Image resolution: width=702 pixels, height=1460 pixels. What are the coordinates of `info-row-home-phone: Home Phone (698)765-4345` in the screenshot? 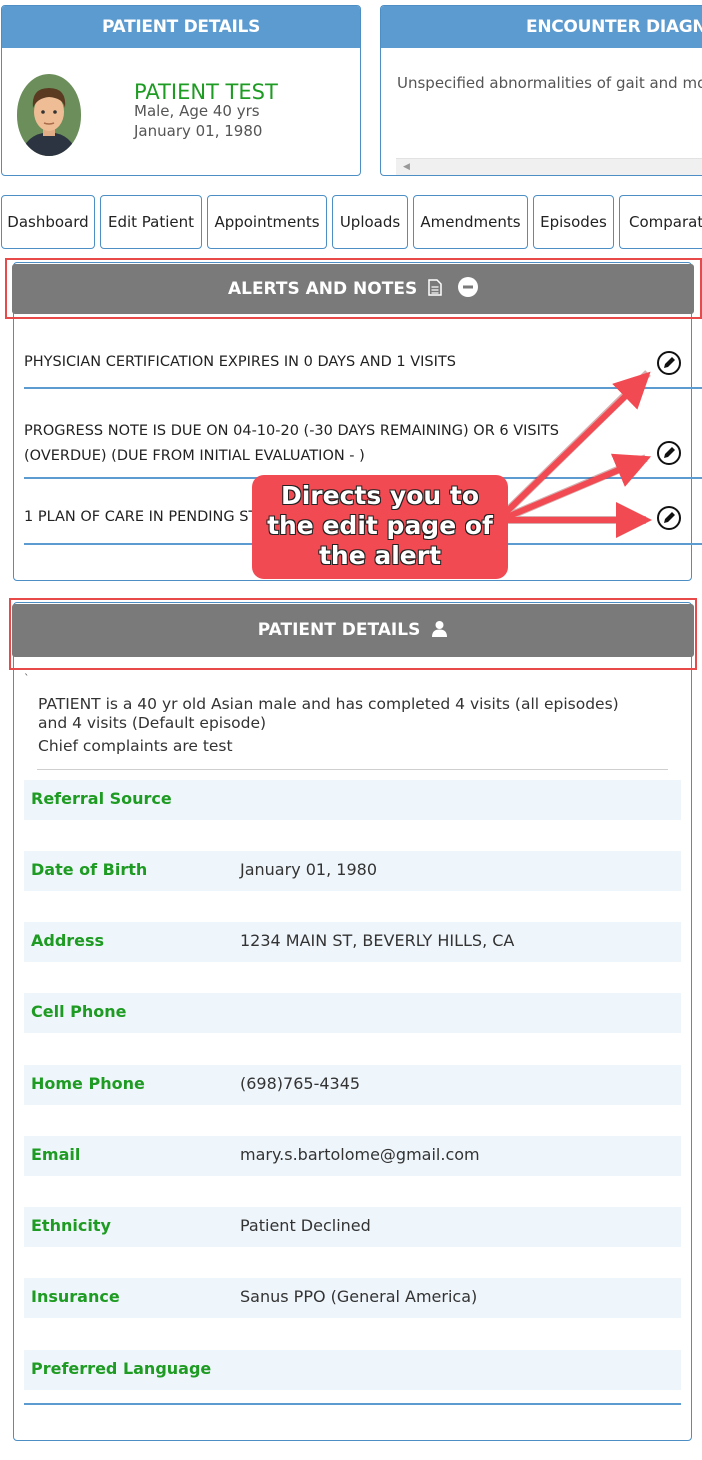 It's located at (352, 1085).